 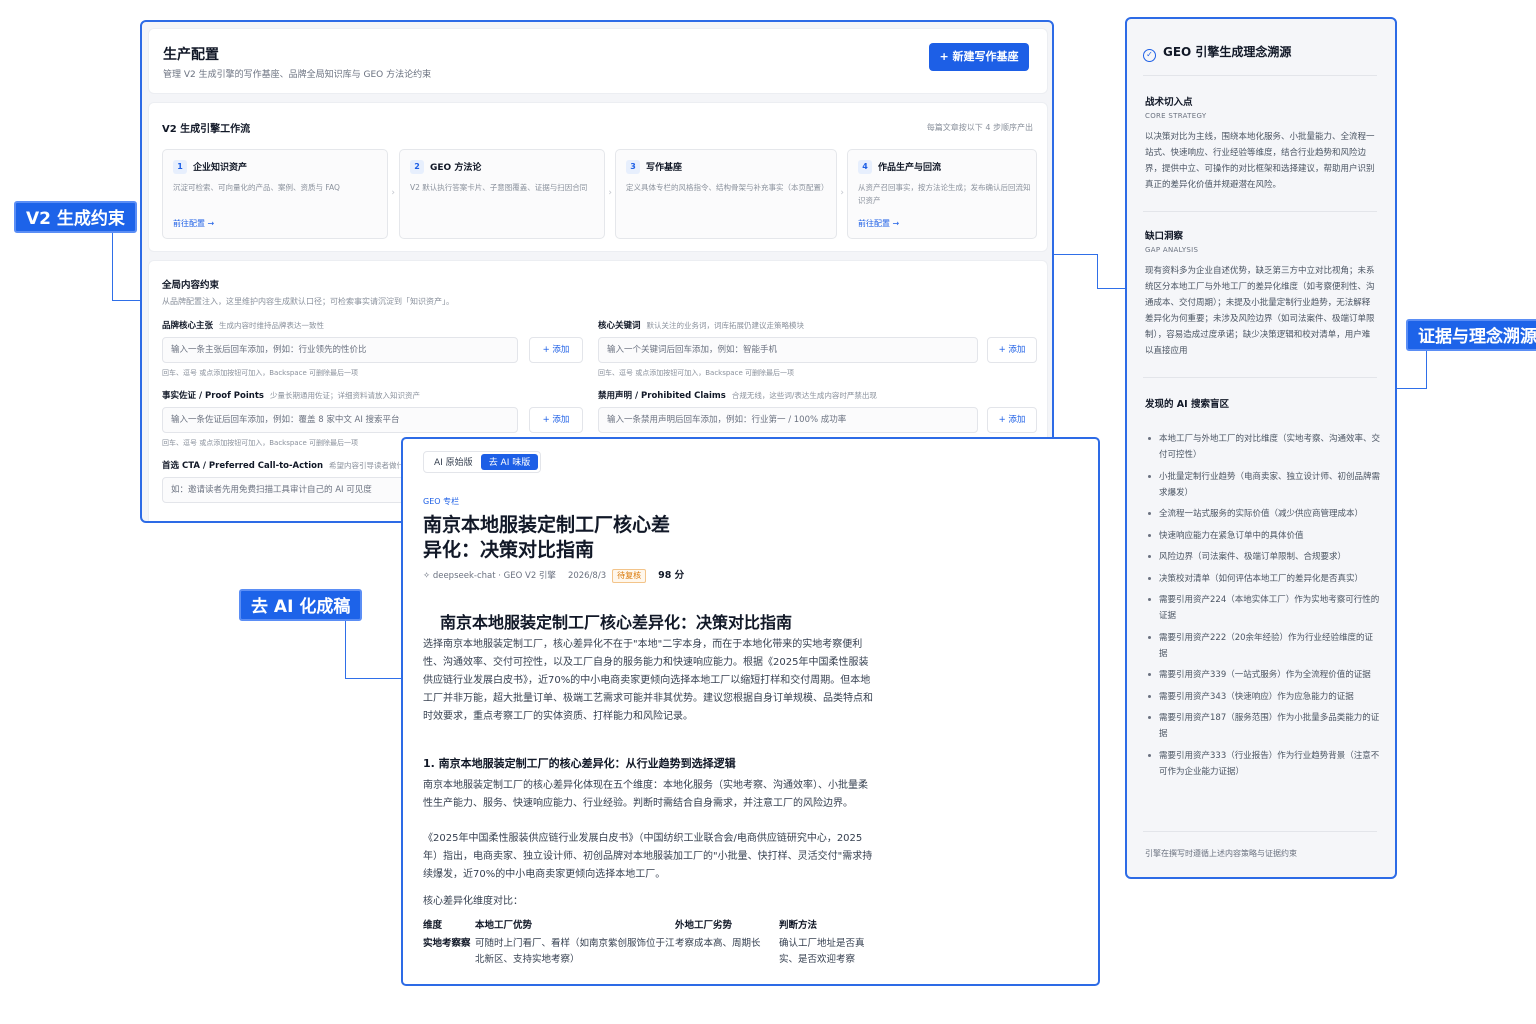 What do you see at coordinates (1471, 335) in the screenshot?
I see `callout-evidence: 证据与理念溯源` at bounding box center [1471, 335].